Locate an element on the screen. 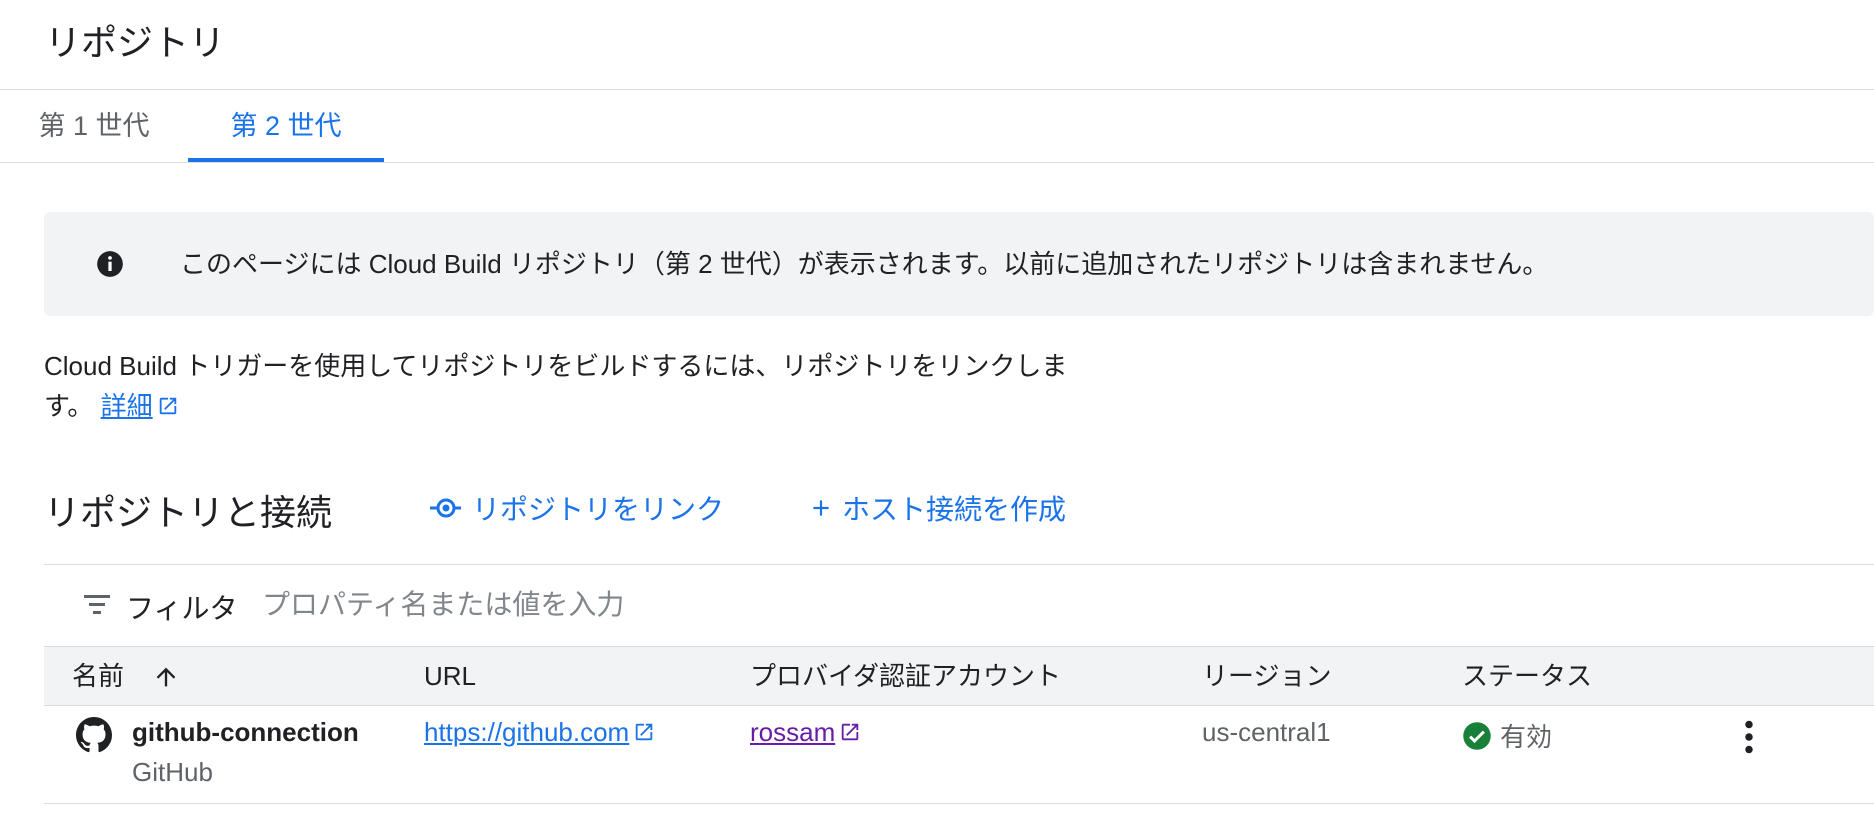 The image size is (1874, 826). table-header: 名前 URL プロバイダ認証アカウント リージョン ステータス is located at coordinates (959, 676).